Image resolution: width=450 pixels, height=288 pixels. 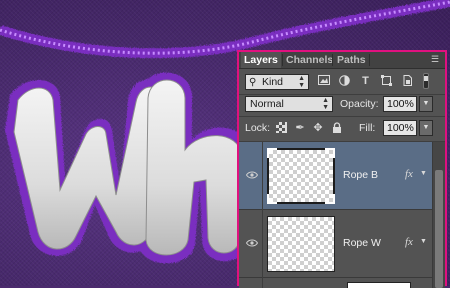 What do you see at coordinates (360, 175) in the screenshot?
I see `layer-name: Rope B` at bounding box center [360, 175].